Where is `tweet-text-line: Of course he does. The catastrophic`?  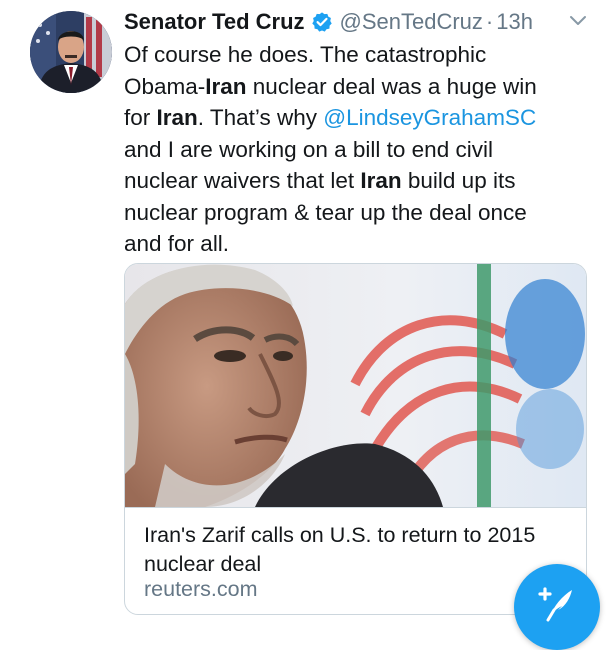
tweet-text-line: Of course he does. The catastrophic is located at coordinates (305, 54).